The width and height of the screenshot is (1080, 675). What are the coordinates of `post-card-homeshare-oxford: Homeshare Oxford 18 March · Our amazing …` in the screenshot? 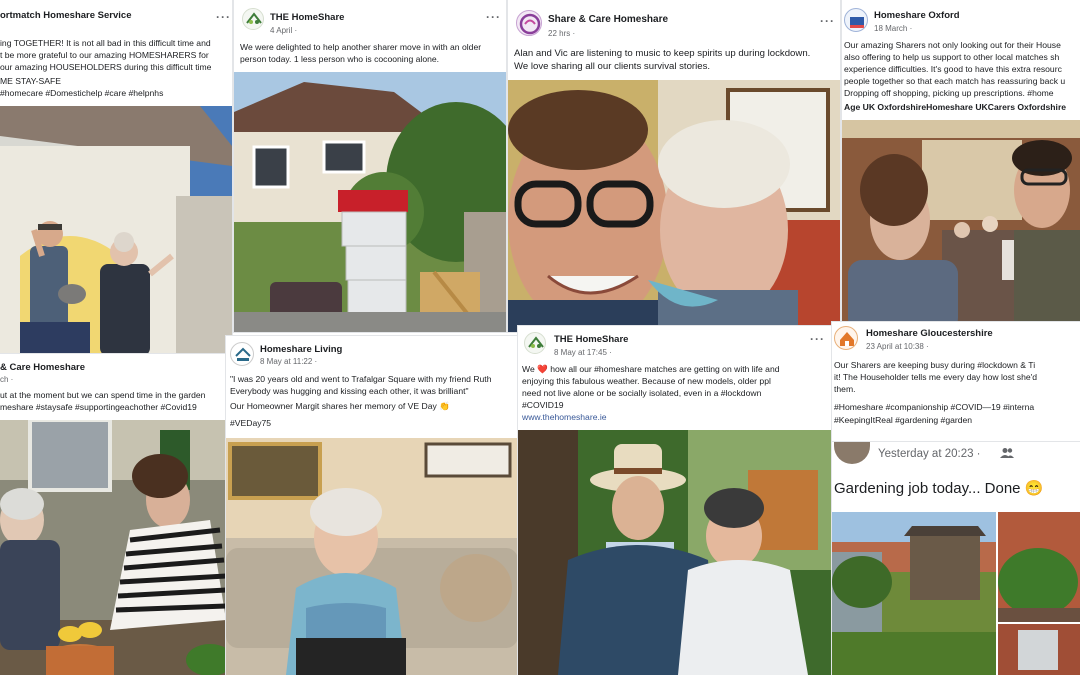 It's located at (961, 166).